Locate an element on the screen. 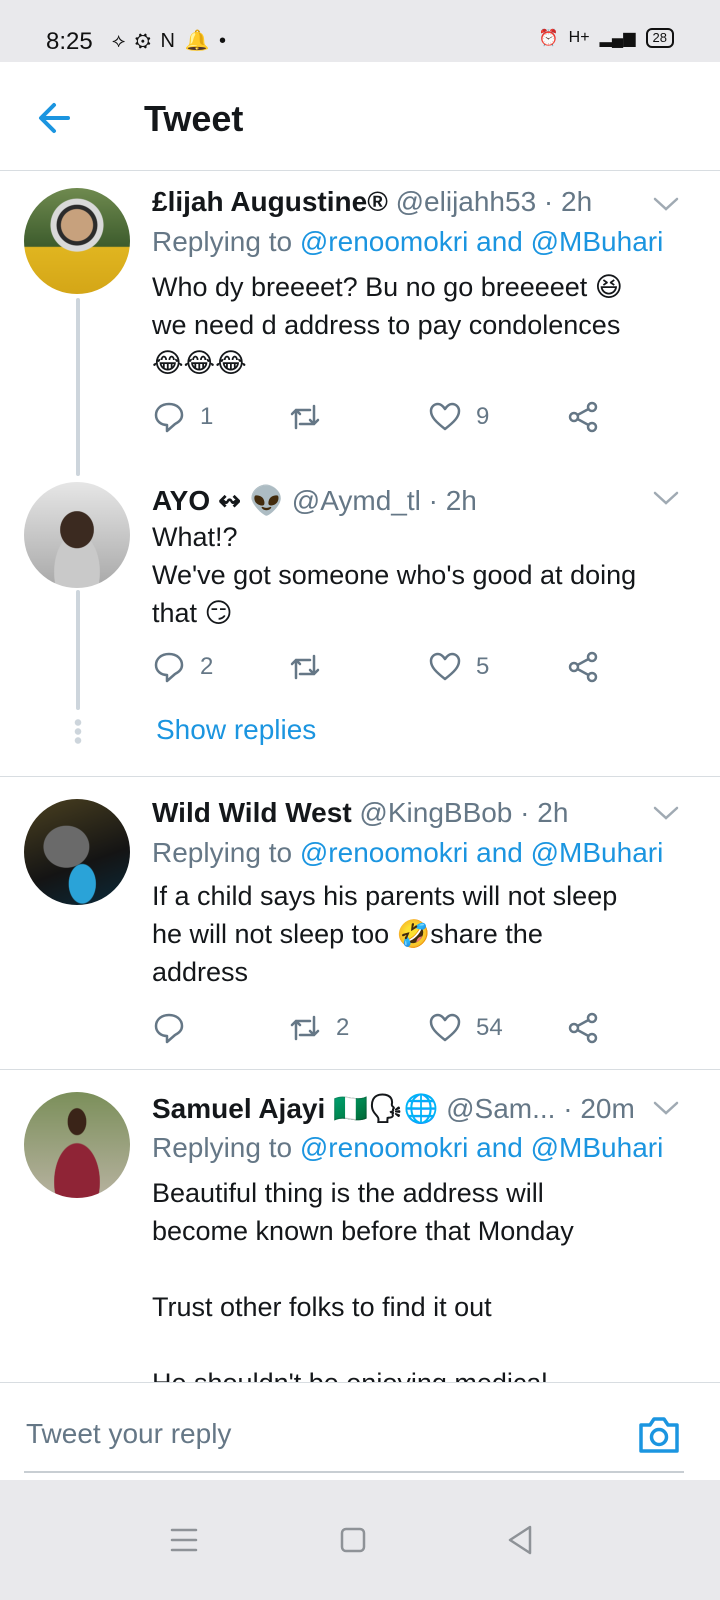  back-arrow-icon is located at coordinates (54, 118).